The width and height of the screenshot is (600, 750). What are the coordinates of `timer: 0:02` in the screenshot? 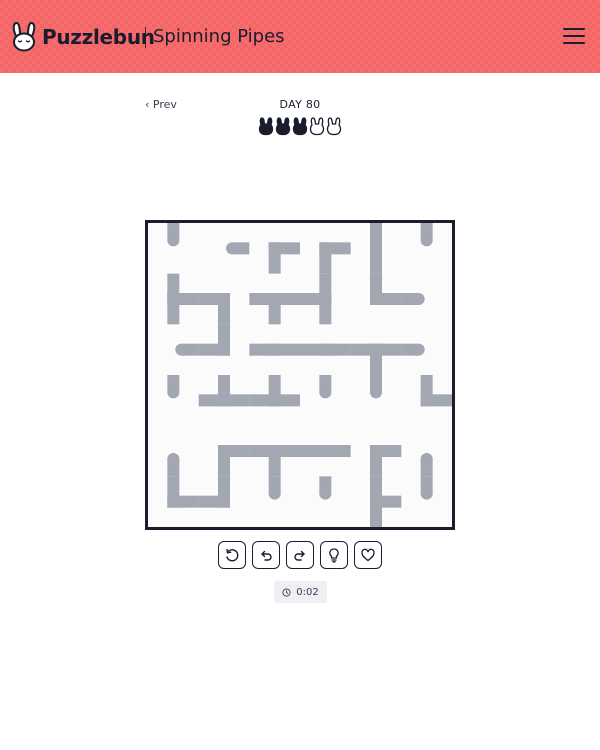 It's located at (300, 592).